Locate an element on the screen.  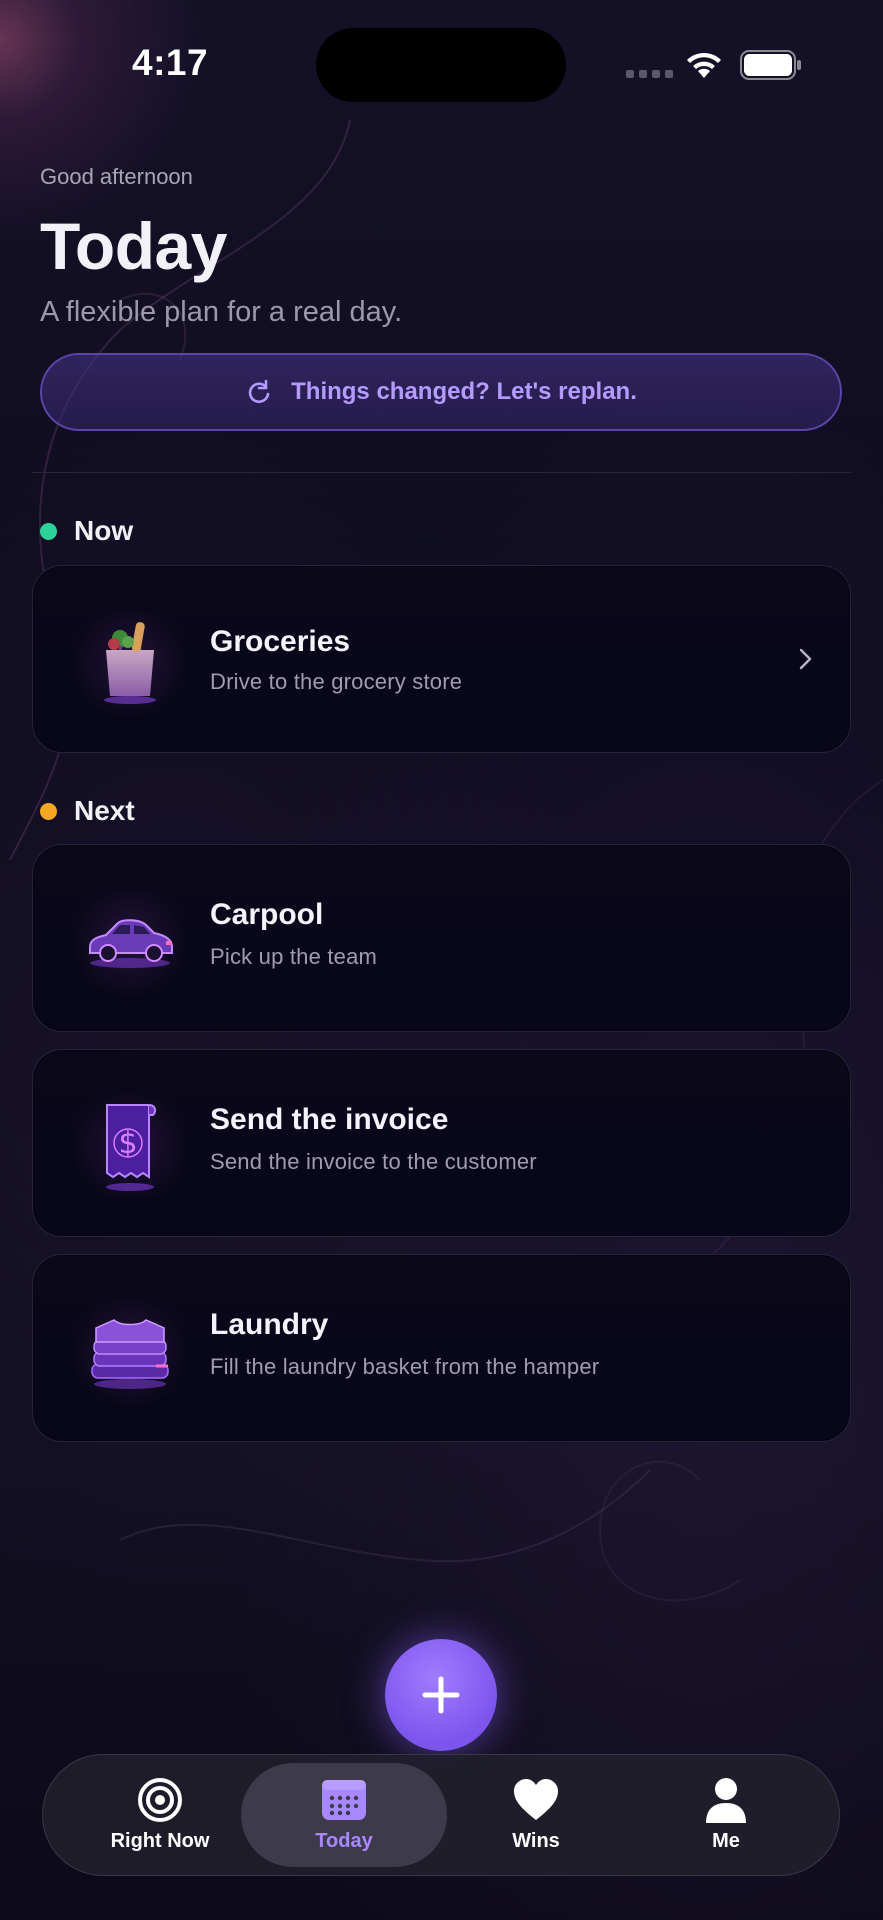
dynamic-island is located at coordinates (441, 65).